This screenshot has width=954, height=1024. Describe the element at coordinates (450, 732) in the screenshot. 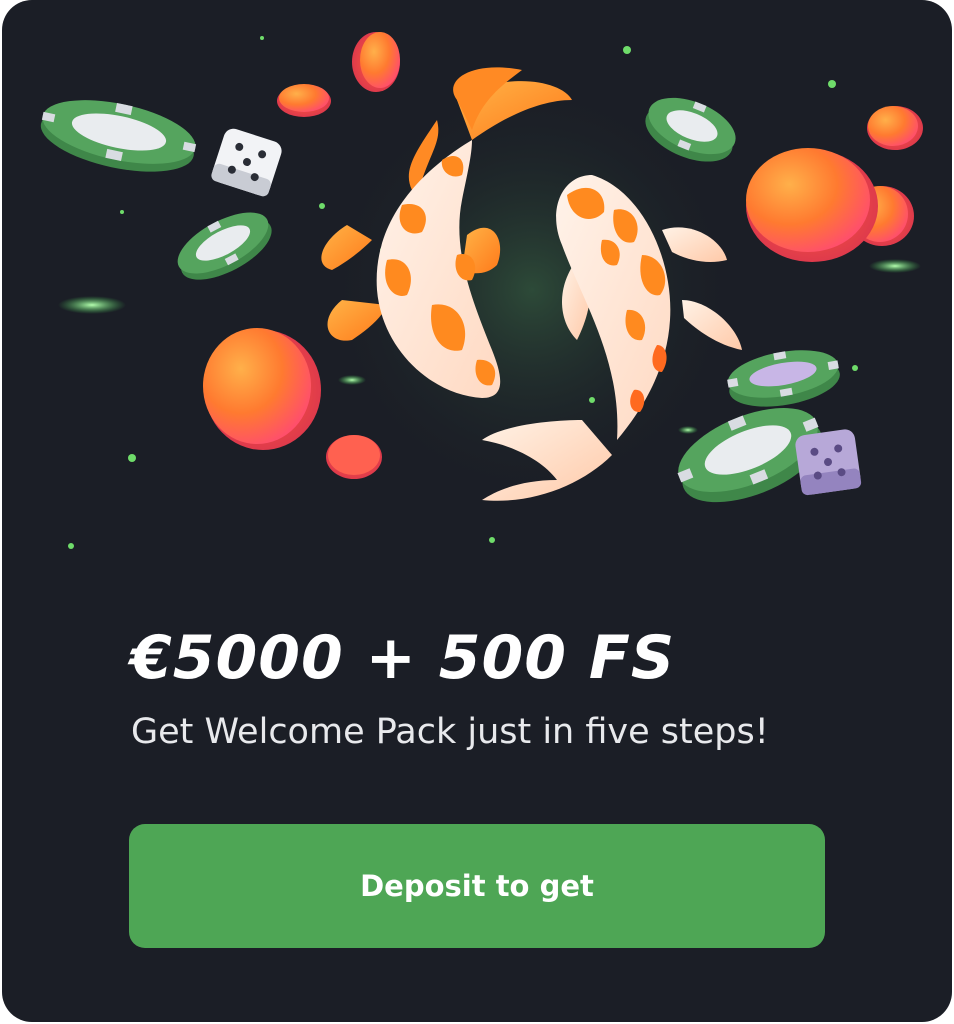

I see `promo-subtitle: Get Welcome Pack just in five steps!` at that location.